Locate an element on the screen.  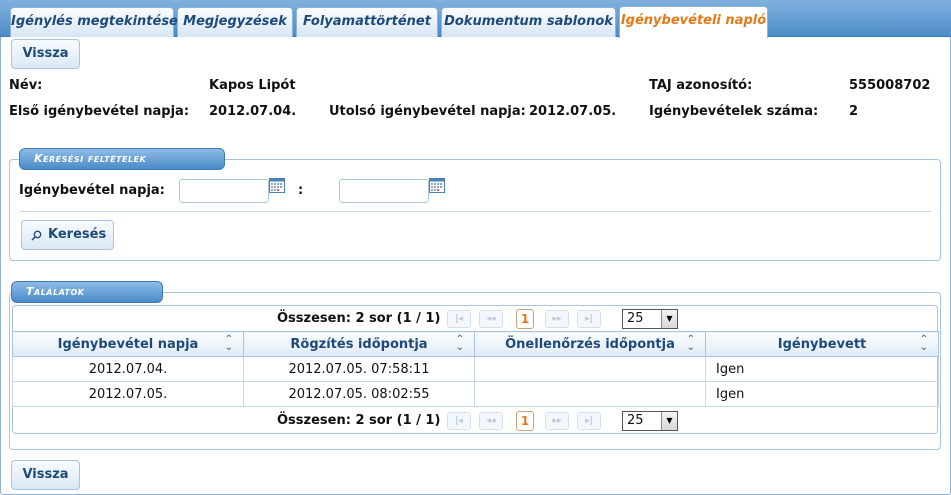
search-divider is located at coordinates (475, 211).